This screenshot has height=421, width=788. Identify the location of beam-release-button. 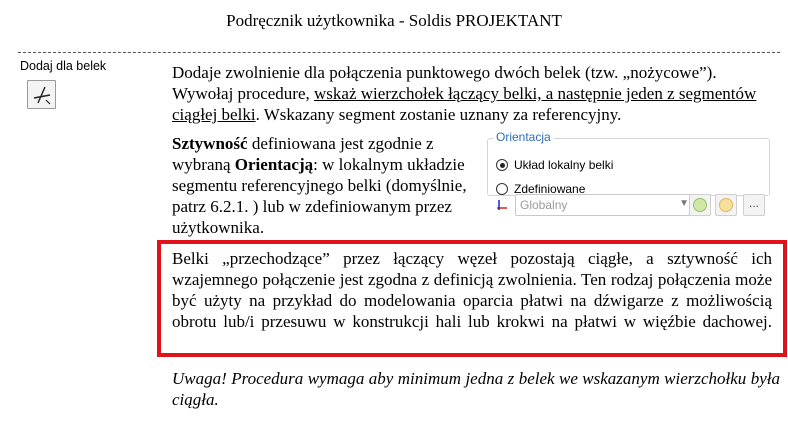
(41, 94).